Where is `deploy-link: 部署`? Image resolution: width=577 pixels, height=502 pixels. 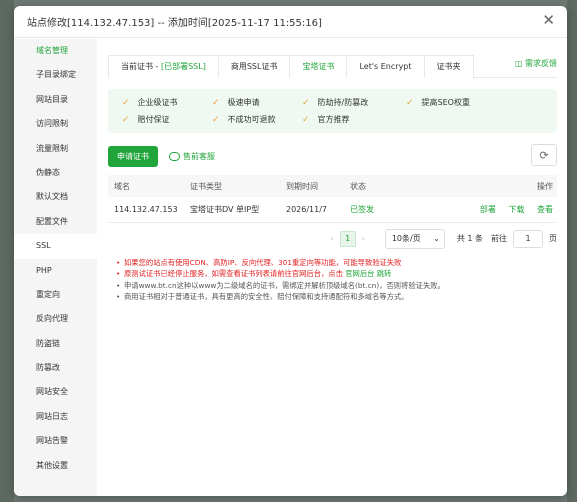 deploy-link: 部署 is located at coordinates (488, 209).